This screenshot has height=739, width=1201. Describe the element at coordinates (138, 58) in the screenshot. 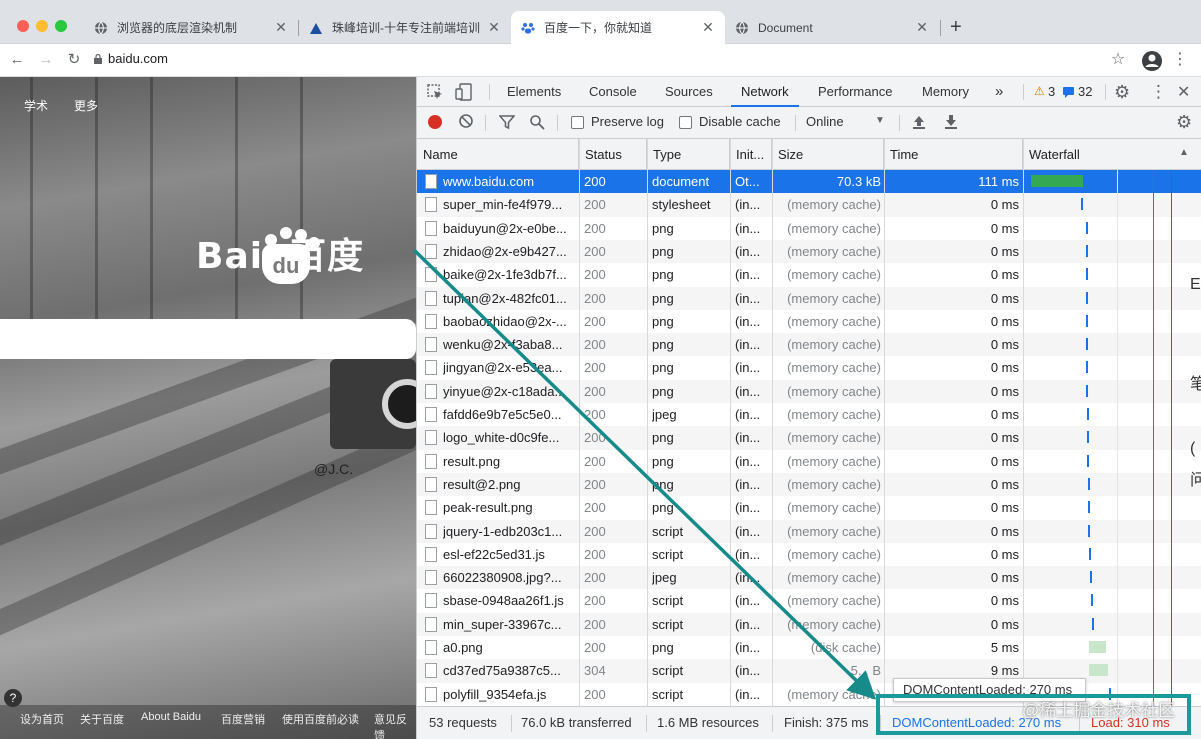

I see `address-bar-url: baidu.com` at that location.